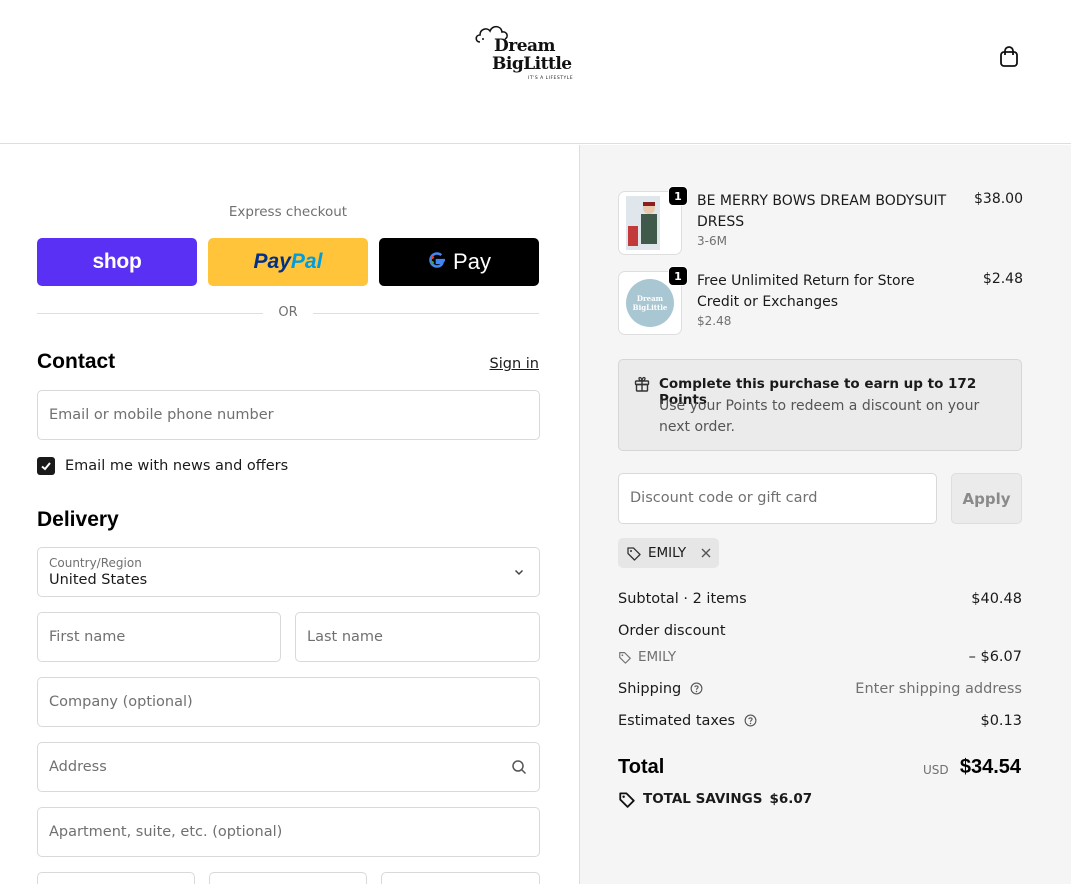  I want to click on gift-icon, so click(642, 384).